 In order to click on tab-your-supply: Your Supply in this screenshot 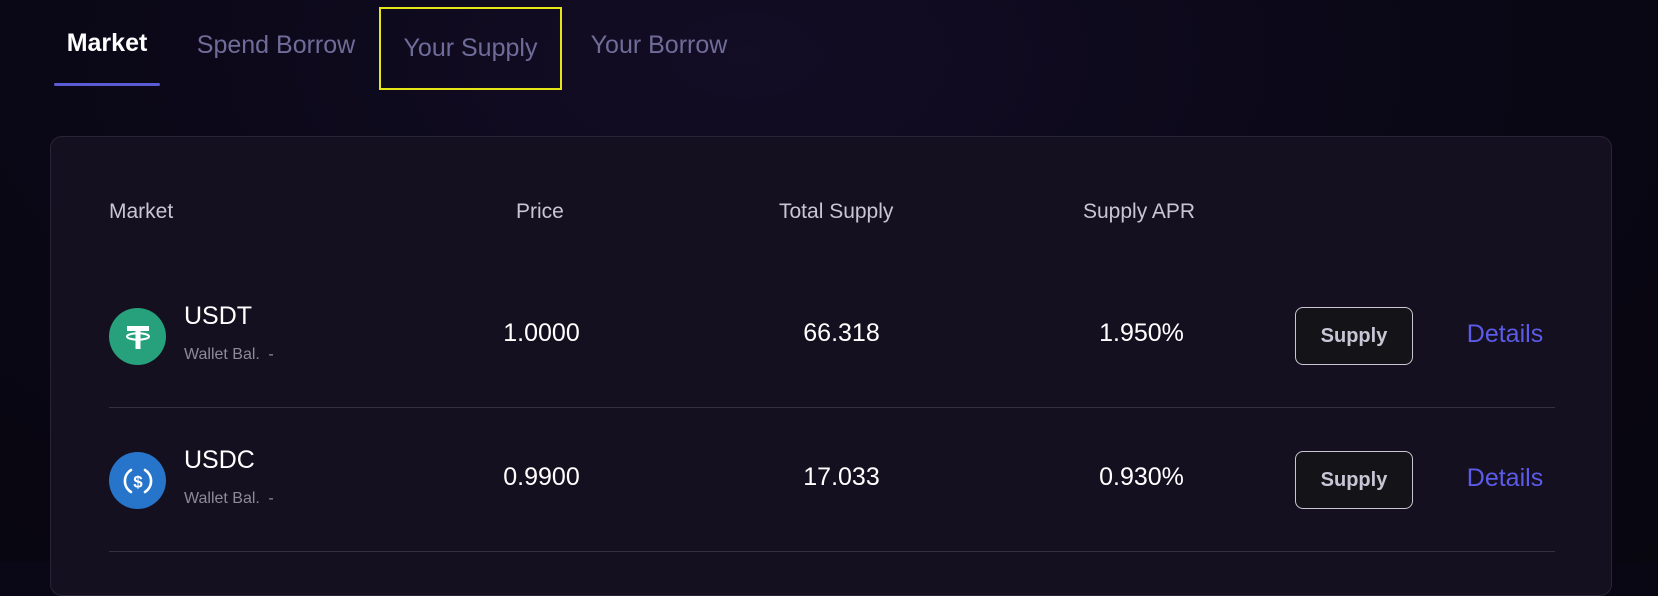, I will do `click(470, 48)`.